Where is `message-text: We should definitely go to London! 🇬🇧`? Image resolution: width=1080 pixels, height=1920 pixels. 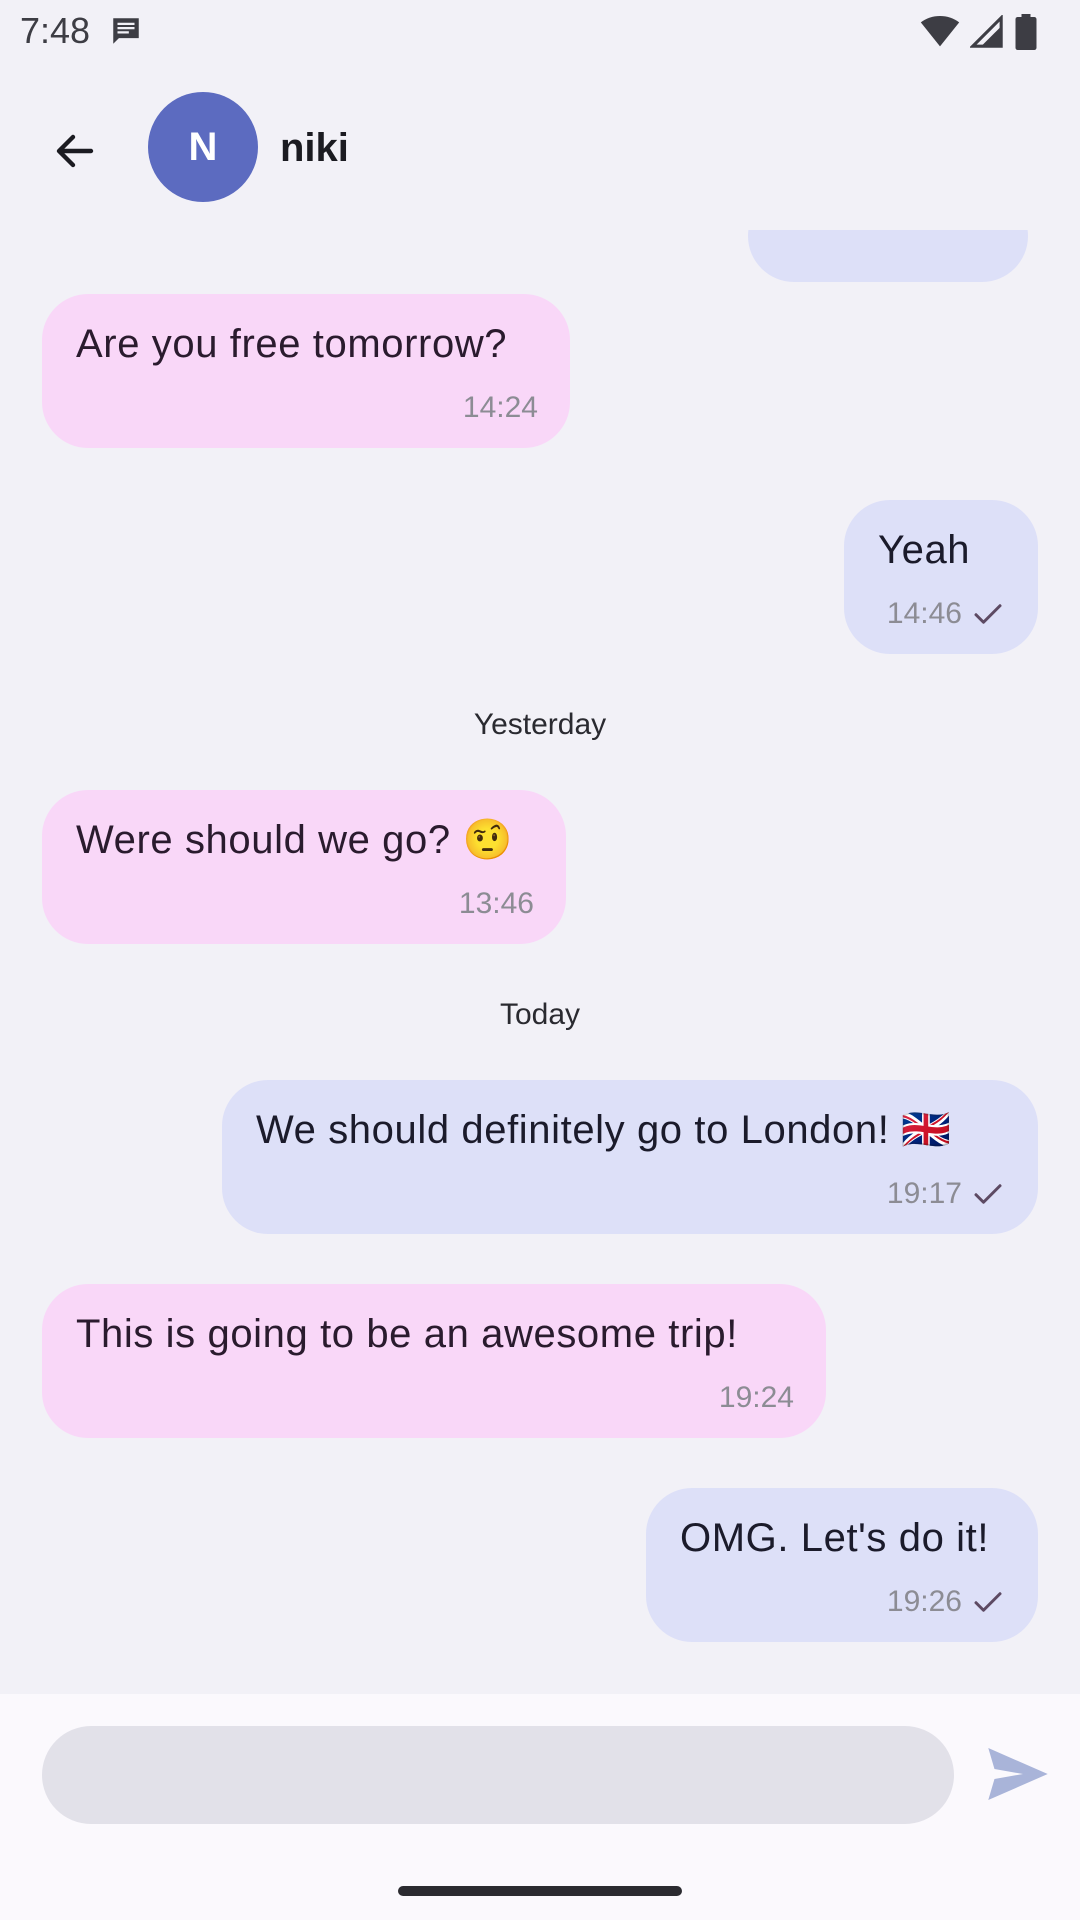 message-text: We should definitely go to London! 🇬🇧 is located at coordinates (604, 1130).